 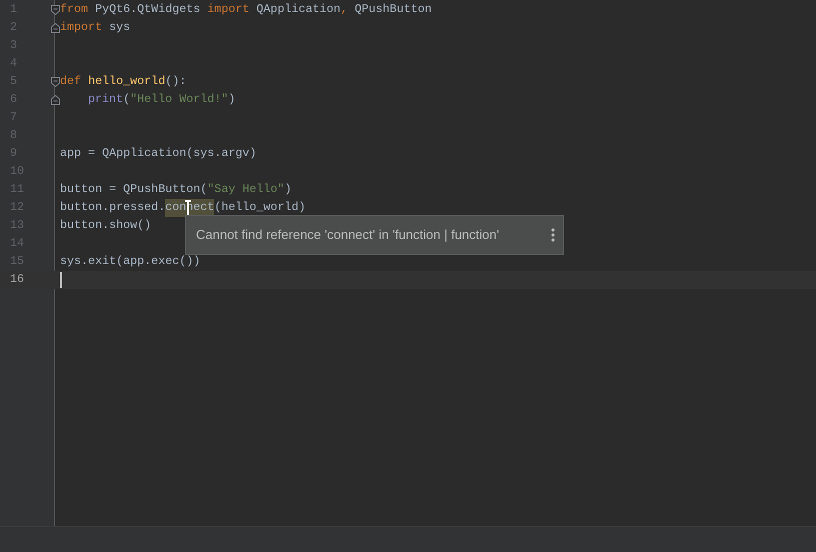 What do you see at coordinates (260, 207) in the screenshot?
I see `code-text: (hello_world)` at bounding box center [260, 207].